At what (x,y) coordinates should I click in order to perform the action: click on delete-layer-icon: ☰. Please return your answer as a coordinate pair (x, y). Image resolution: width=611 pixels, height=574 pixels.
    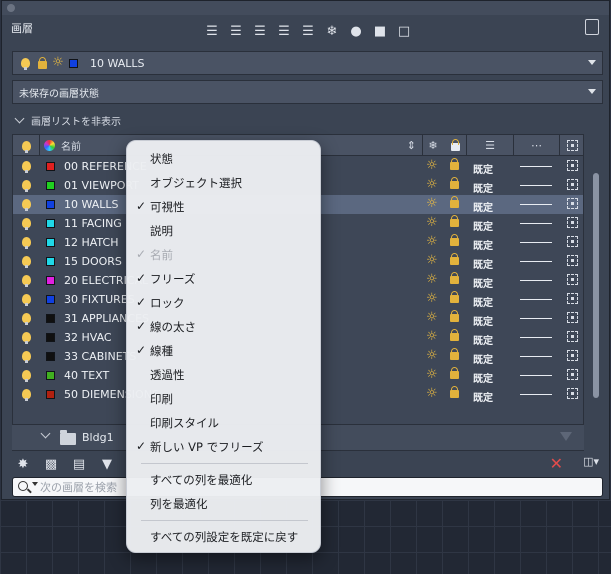
    Looking at the image, I should click on (260, 31).